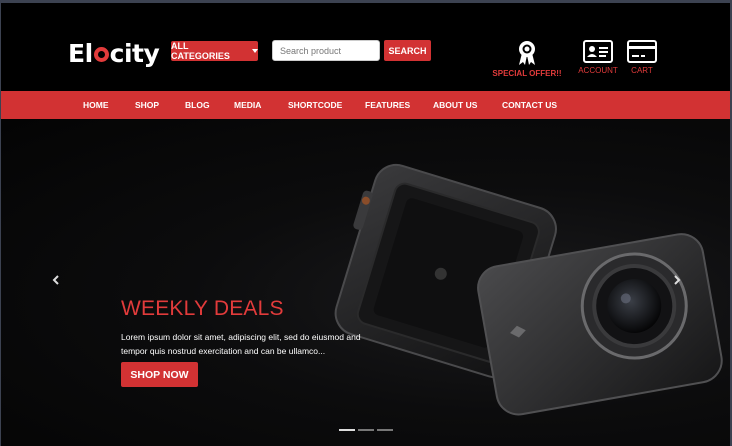 Image resolution: width=732 pixels, height=446 pixels. What do you see at coordinates (134, 53) in the screenshot?
I see `logo-suffix: city` at bounding box center [134, 53].